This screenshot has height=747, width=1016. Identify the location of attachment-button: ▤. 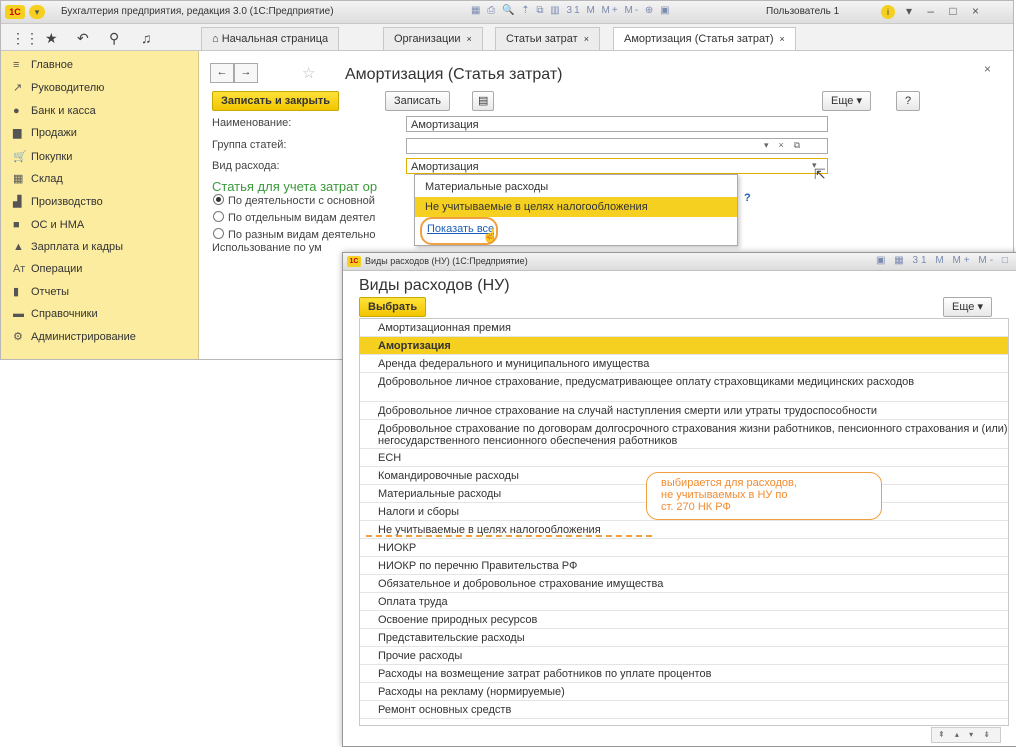
(483, 101).